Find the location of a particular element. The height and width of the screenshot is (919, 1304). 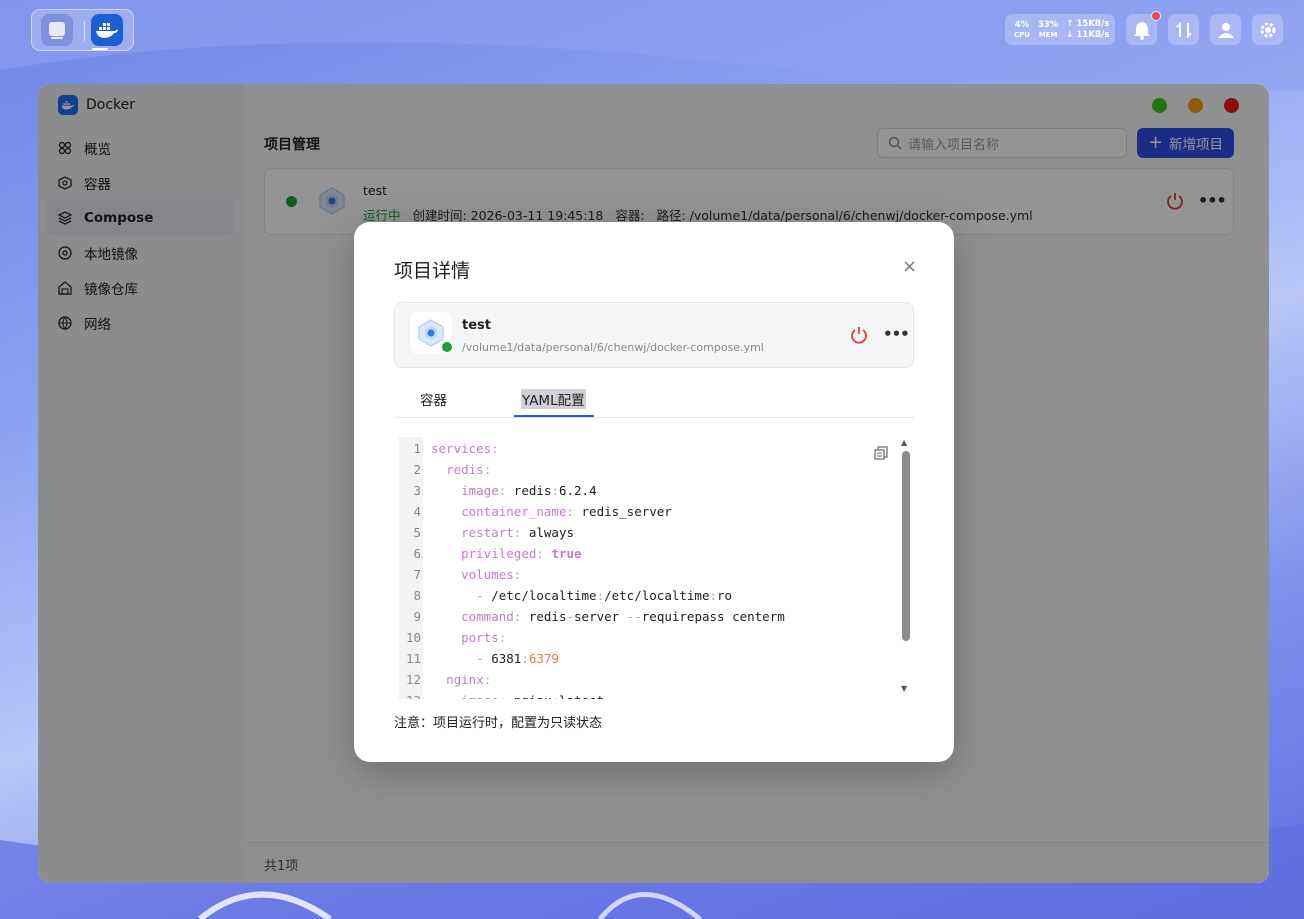

line-number: 11 is located at coordinates (413, 658).